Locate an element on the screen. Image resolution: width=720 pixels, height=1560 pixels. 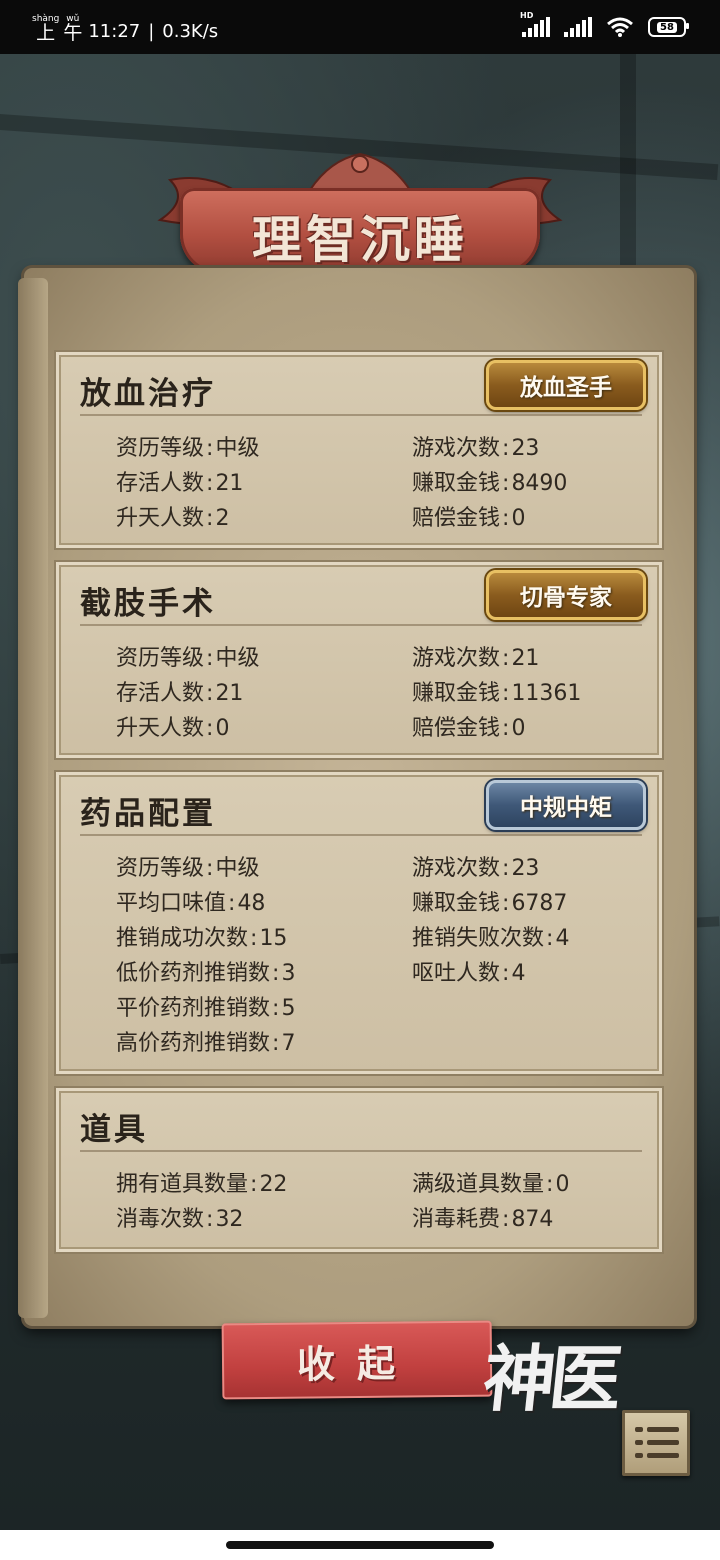
panel-items: 道具 拥有道具数量:22 满级道具数量:0 消毒次数:32 消毒耗费:874 is located at coordinates (359, 1170).